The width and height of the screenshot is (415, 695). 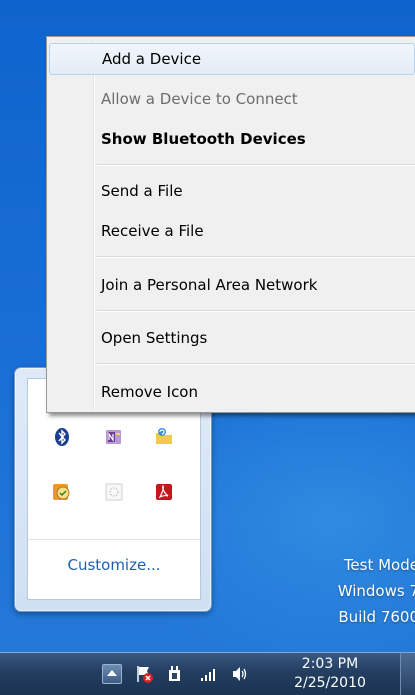 What do you see at coordinates (175, 674) in the screenshot?
I see `power-plug-icon` at bounding box center [175, 674].